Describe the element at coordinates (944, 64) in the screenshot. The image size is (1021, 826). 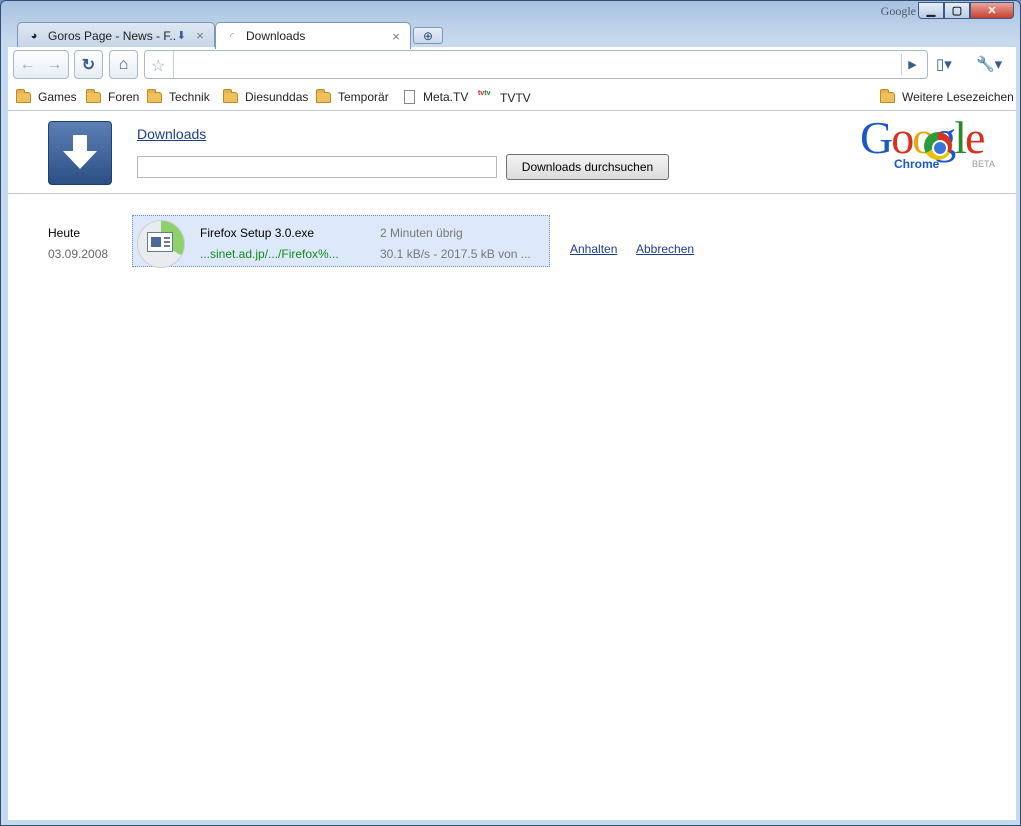
I see `page-menu-icon: ▯▾` at that location.